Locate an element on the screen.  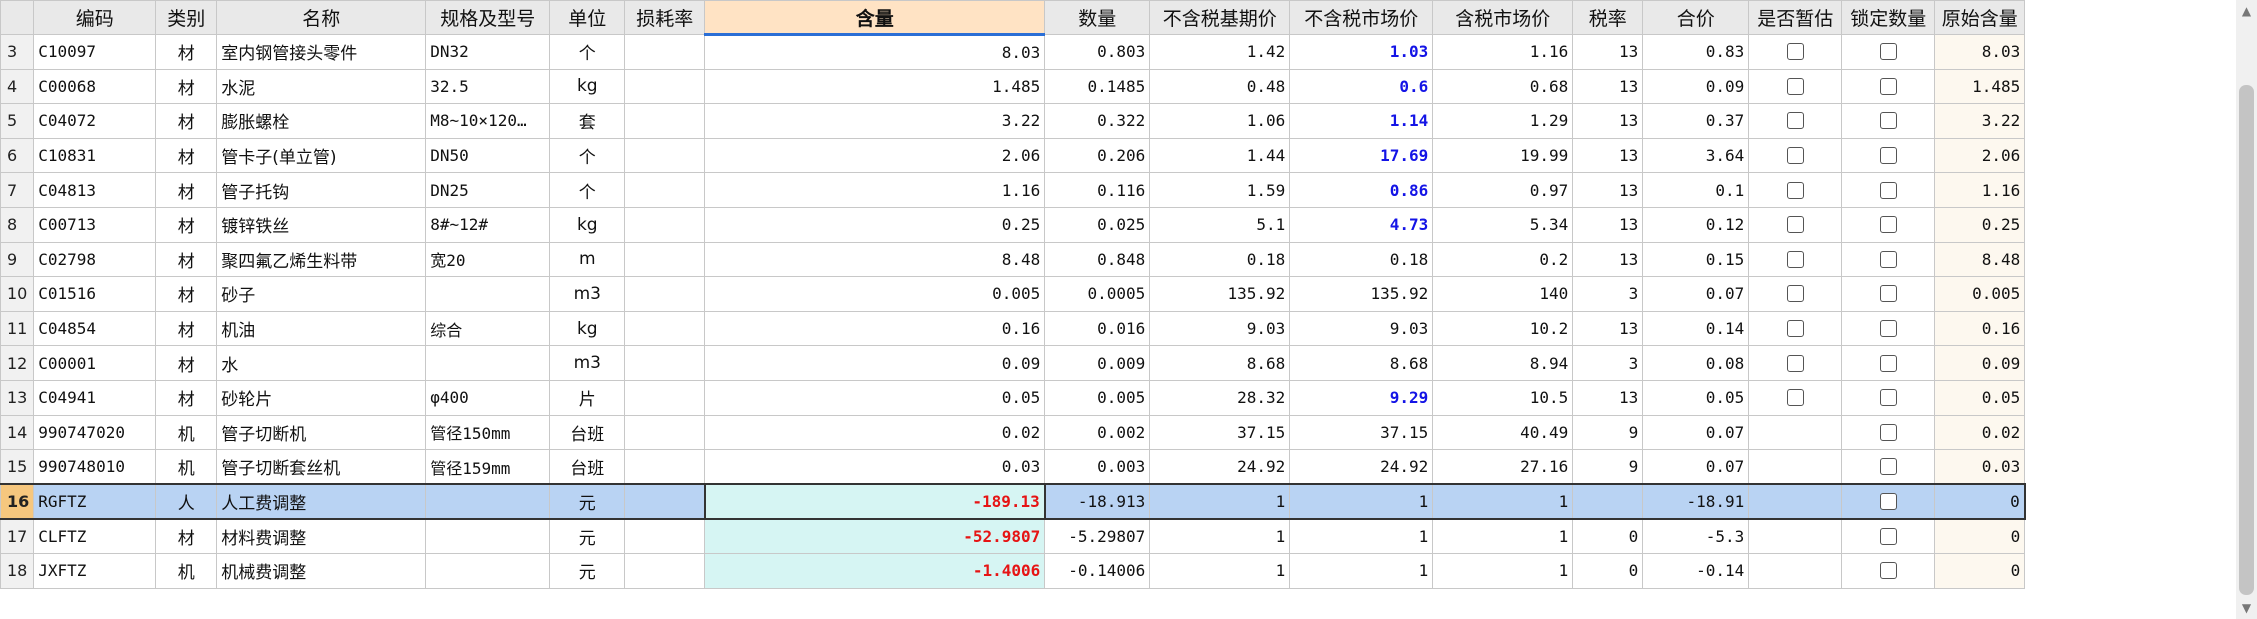
type-cell: 机 is located at coordinates (186, 432).